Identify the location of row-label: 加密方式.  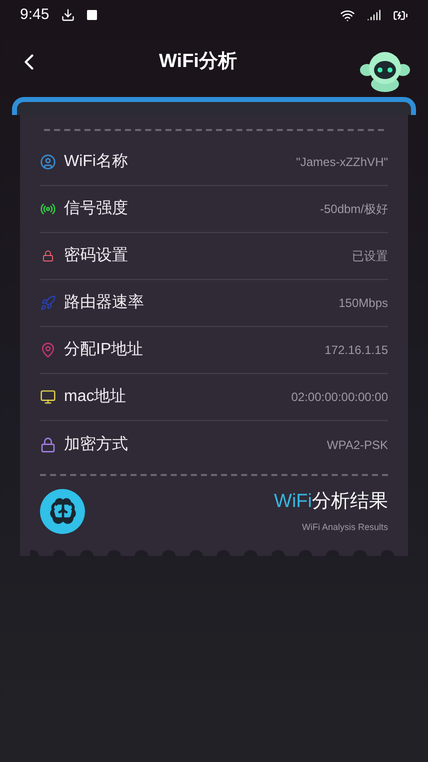
(96, 444).